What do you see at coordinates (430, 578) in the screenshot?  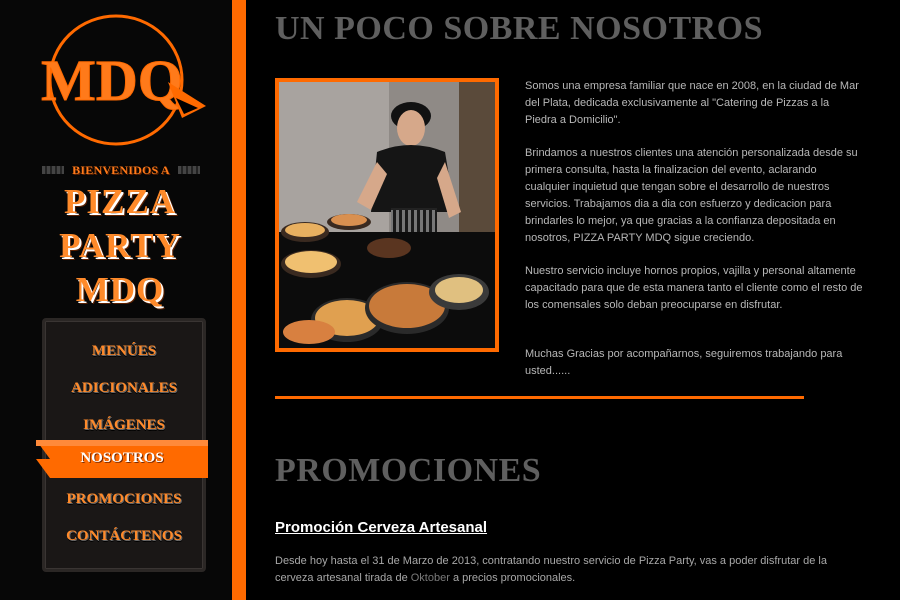 I see `oktober-link: Oktober` at bounding box center [430, 578].